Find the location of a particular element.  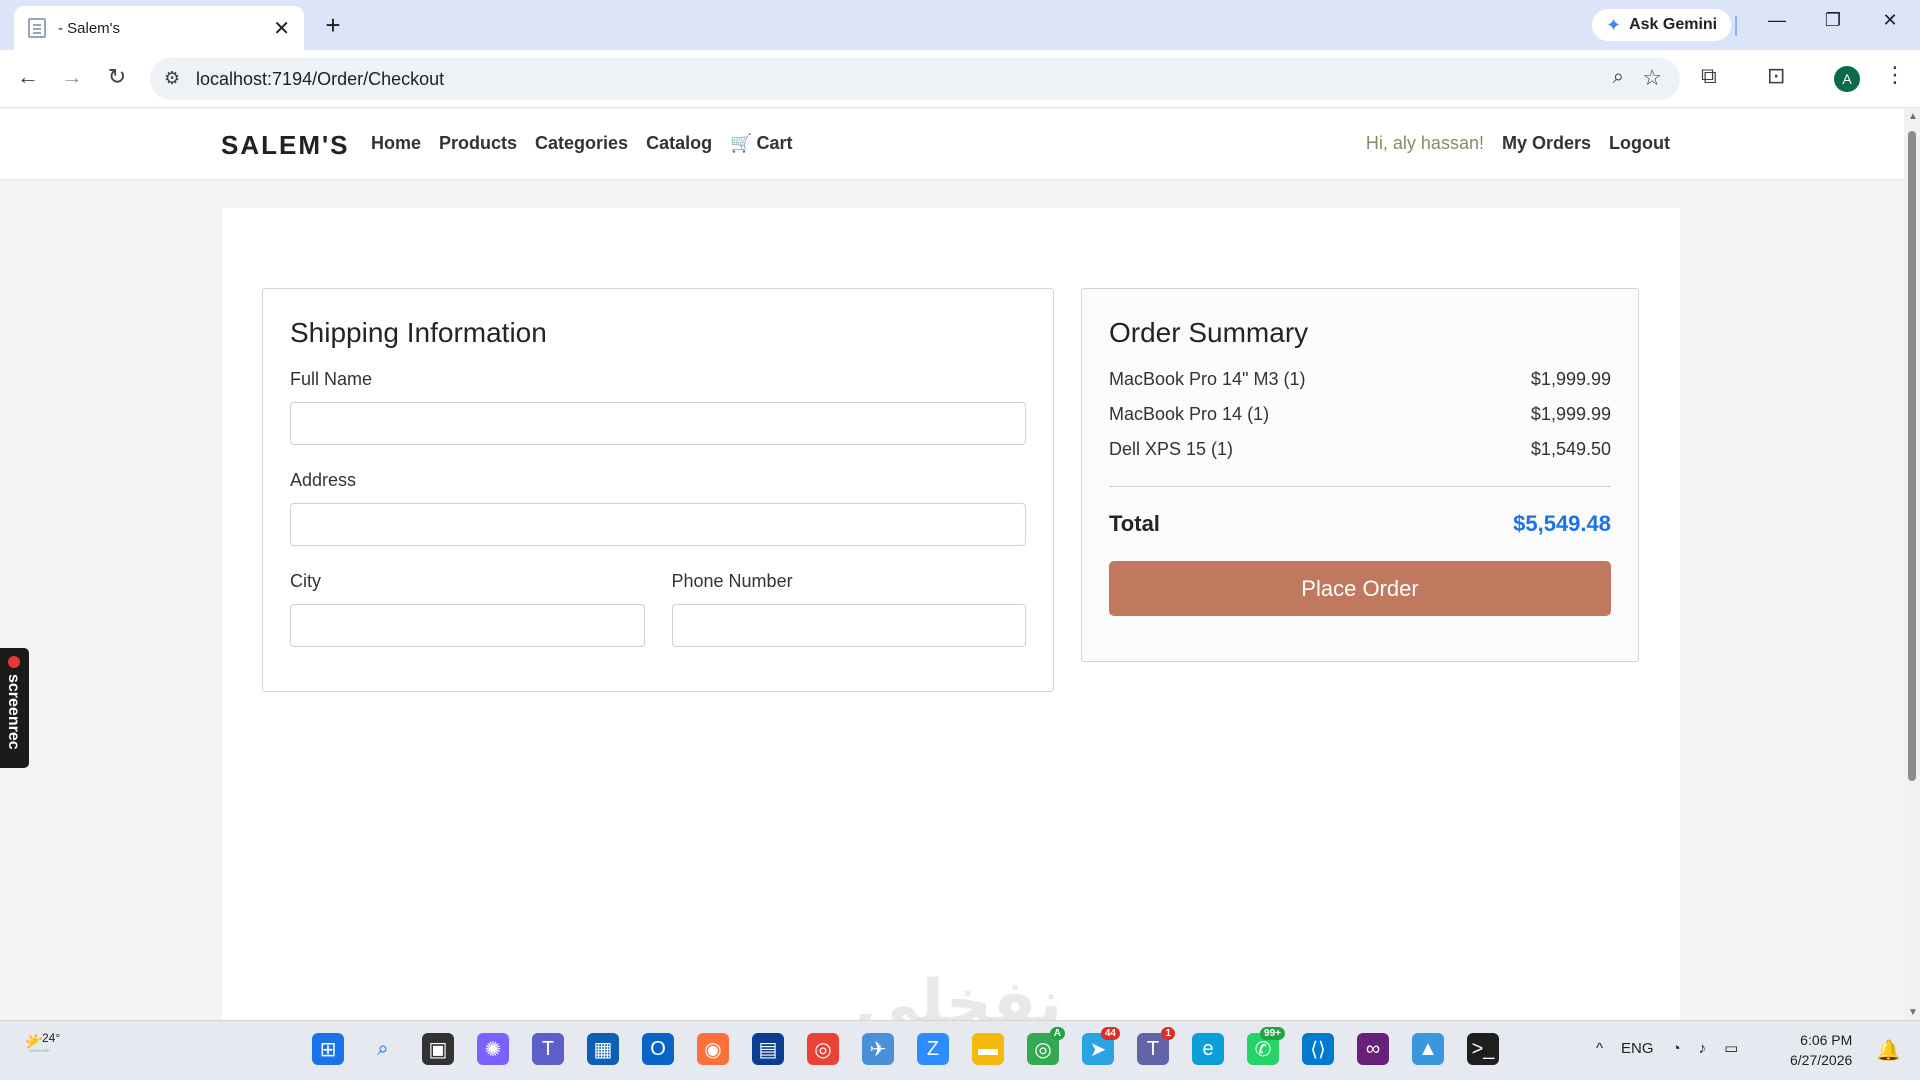

list-item: MacBook Pro 14 (1) $1,999.99 is located at coordinates (1360, 414).